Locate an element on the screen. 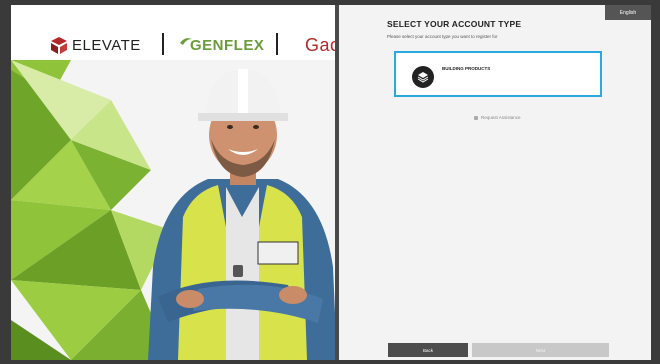 This screenshot has width=660, height=364. elevate-brand: ELEVATE is located at coordinates (106, 45).